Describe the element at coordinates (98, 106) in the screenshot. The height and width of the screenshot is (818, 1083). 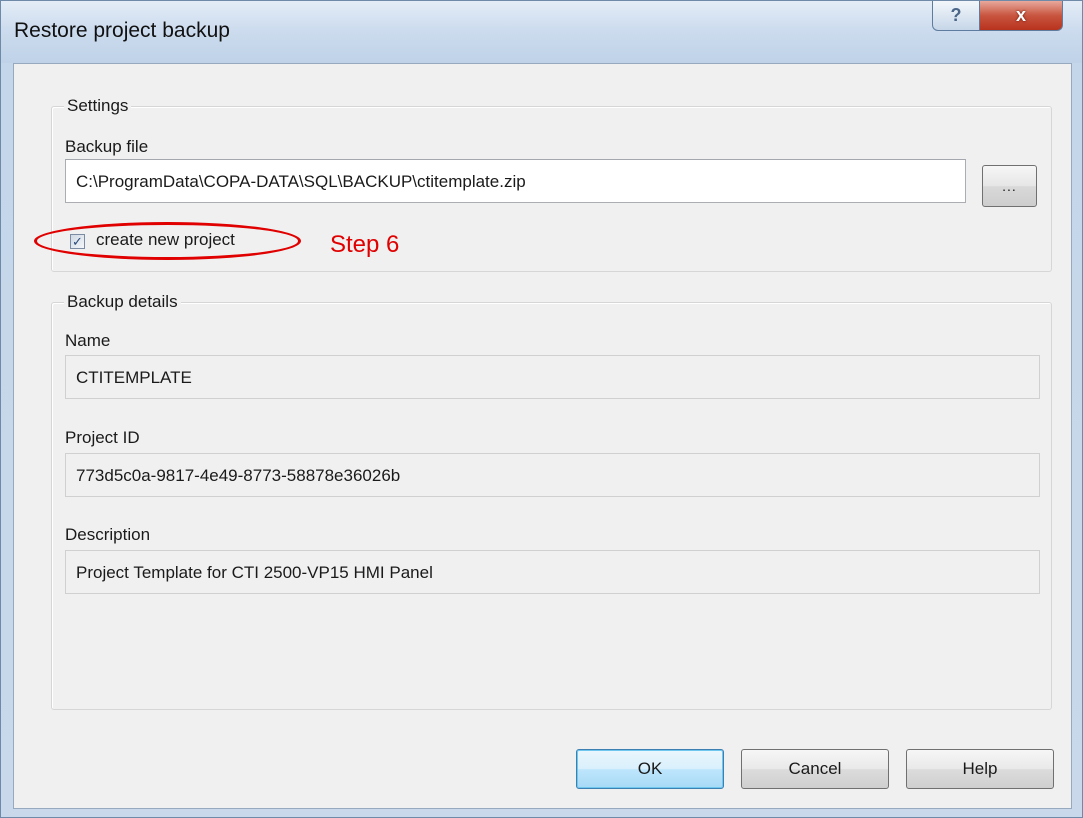
I see `settings-group-label: Settings` at that location.